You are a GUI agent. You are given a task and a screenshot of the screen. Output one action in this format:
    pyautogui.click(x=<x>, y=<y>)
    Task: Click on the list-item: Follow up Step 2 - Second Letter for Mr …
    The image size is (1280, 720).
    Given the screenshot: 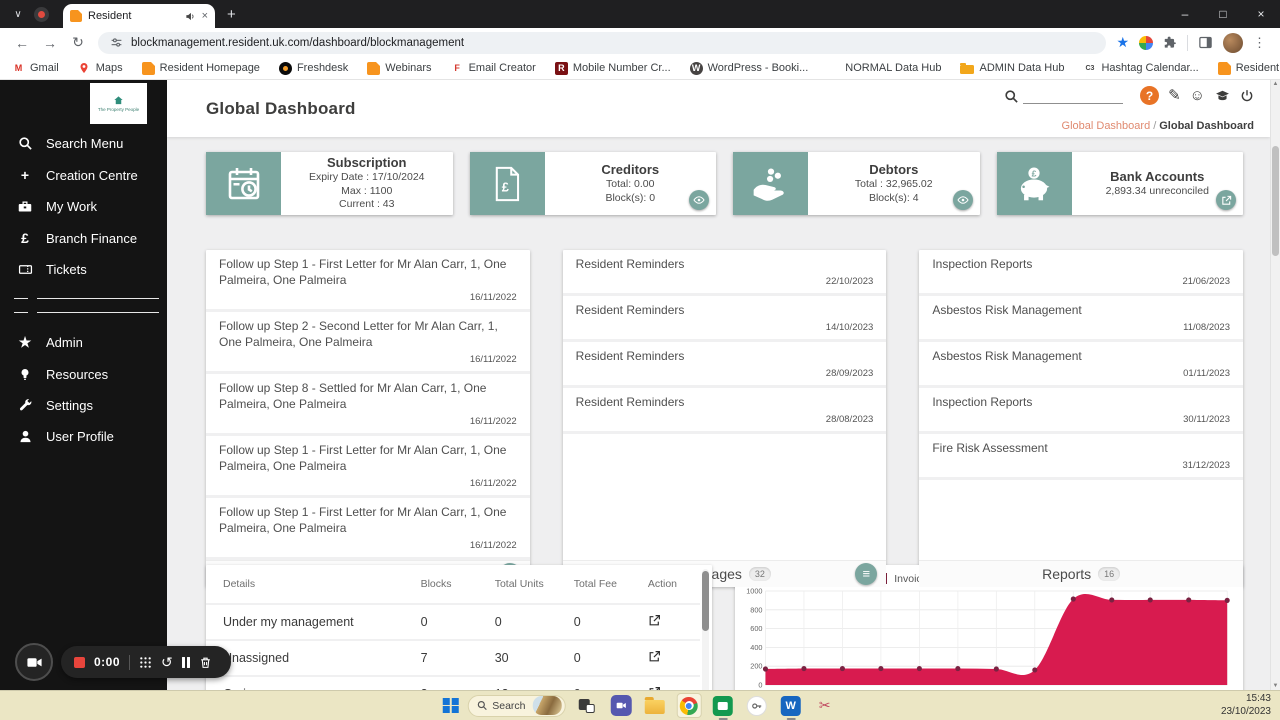 What is the action you would take?
    pyautogui.click(x=368, y=343)
    